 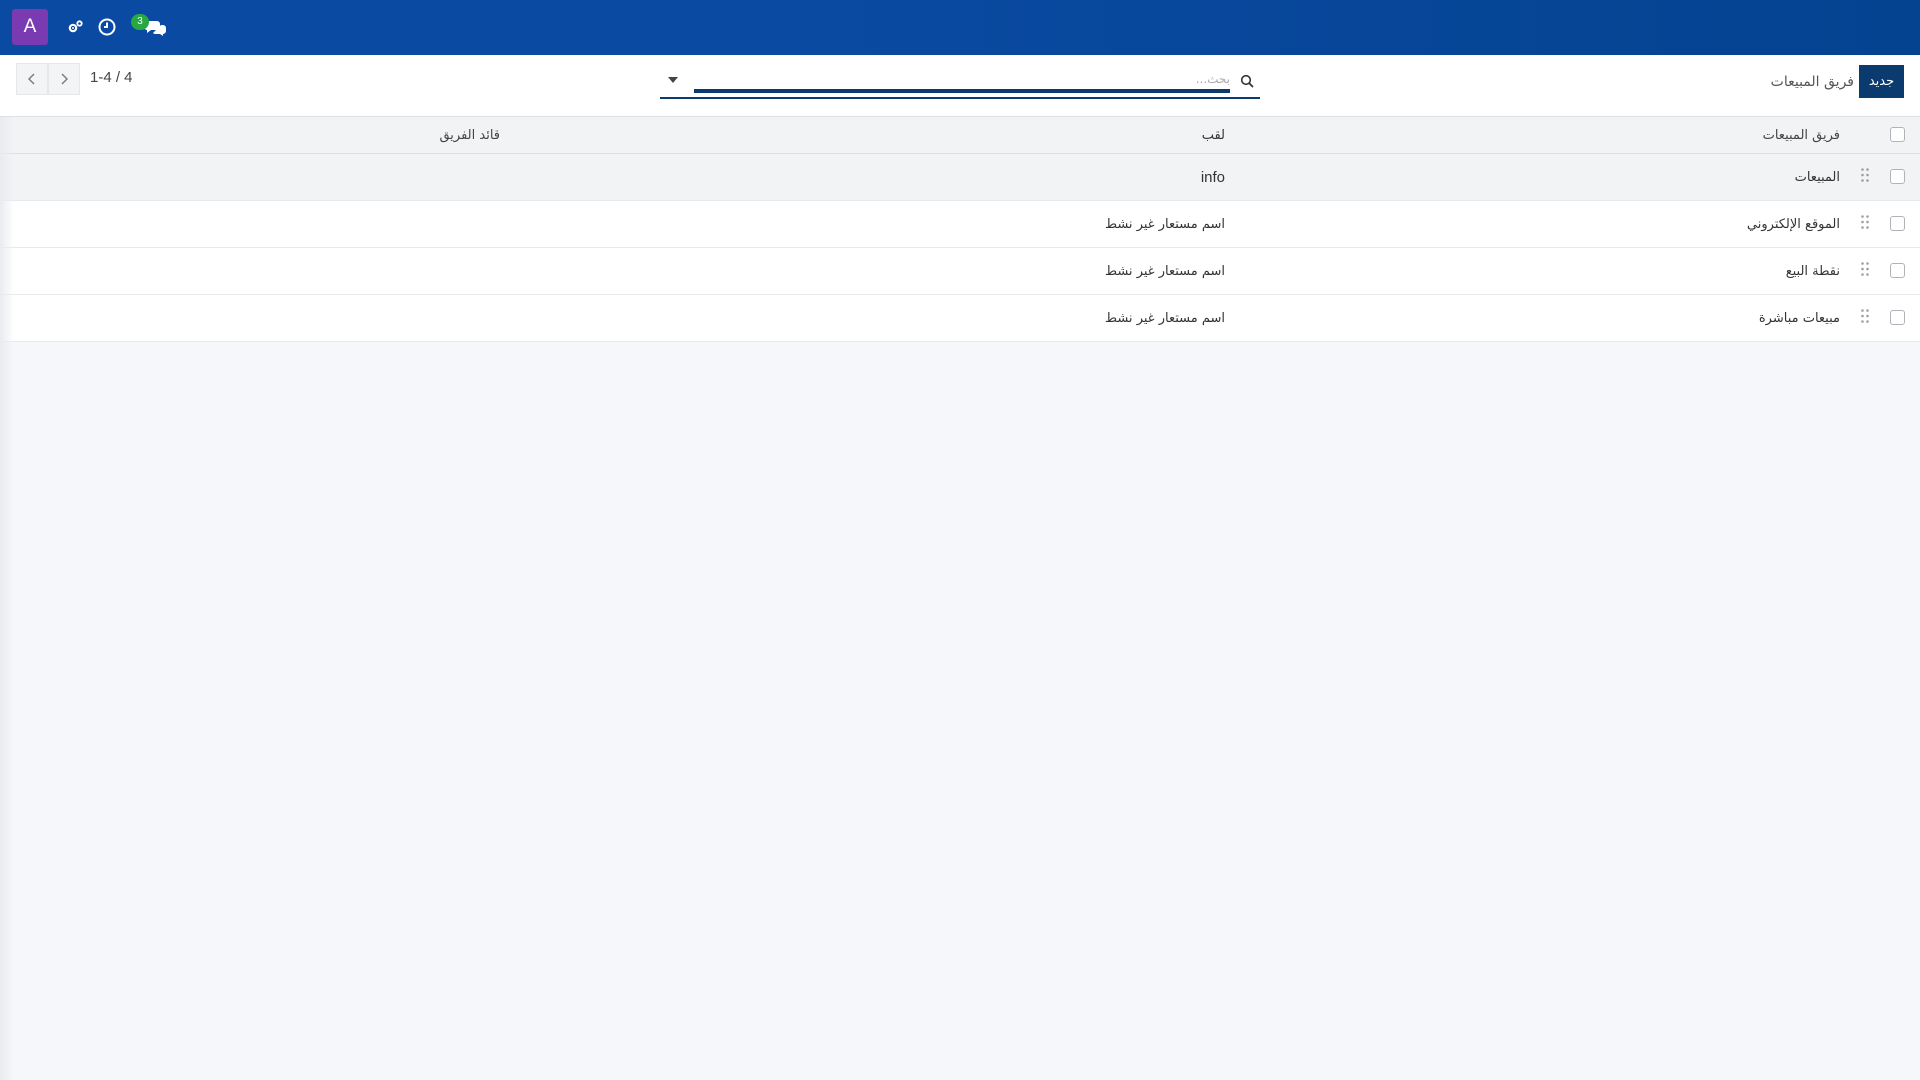 I want to click on team-name-cell: الموقع الإلكتروني, so click(x=1793, y=224).